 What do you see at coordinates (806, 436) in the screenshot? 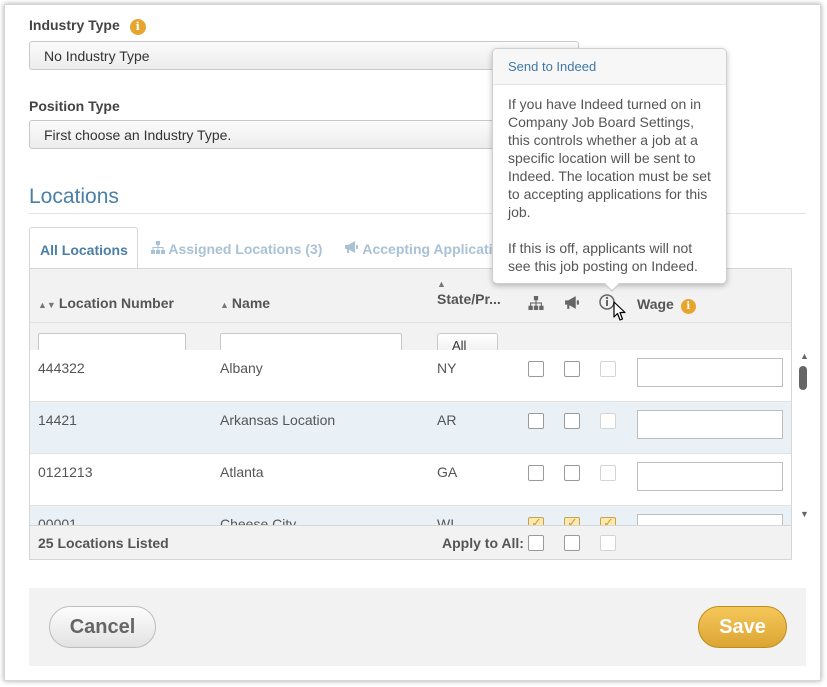
I see `grid-scrollbar: ▲ ▼` at bounding box center [806, 436].